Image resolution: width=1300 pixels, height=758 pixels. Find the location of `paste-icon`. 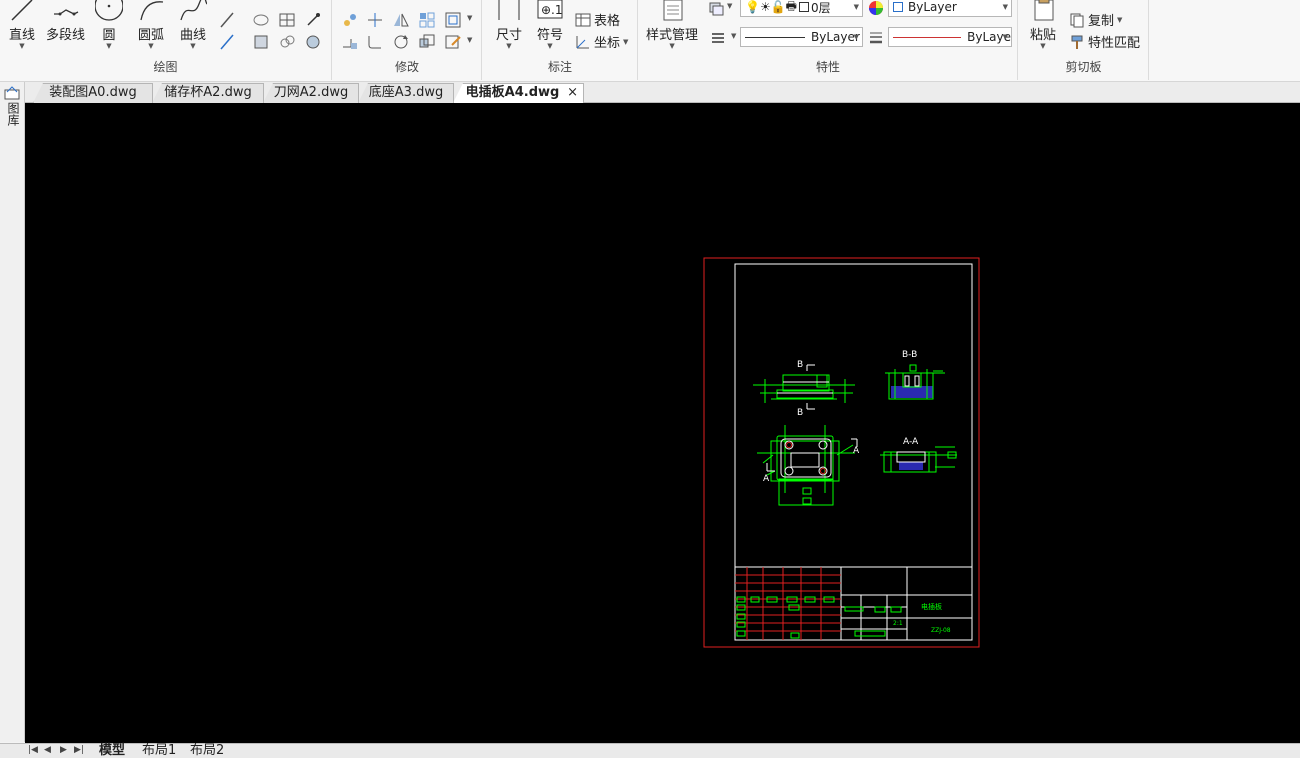

paste-icon is located at coordinates (1044, 10).